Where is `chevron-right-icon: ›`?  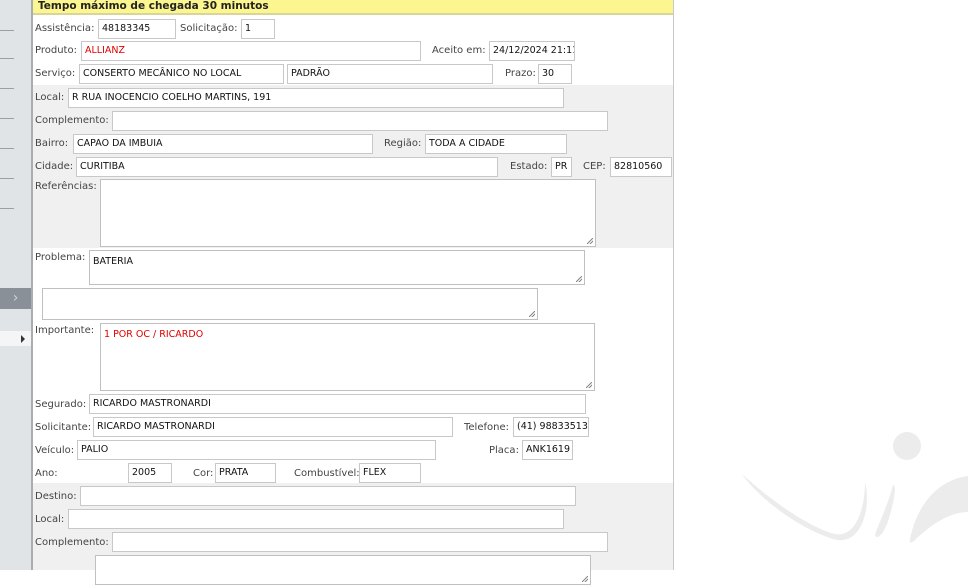 chevron-right-icon: › is located at coordinates (15, 298).